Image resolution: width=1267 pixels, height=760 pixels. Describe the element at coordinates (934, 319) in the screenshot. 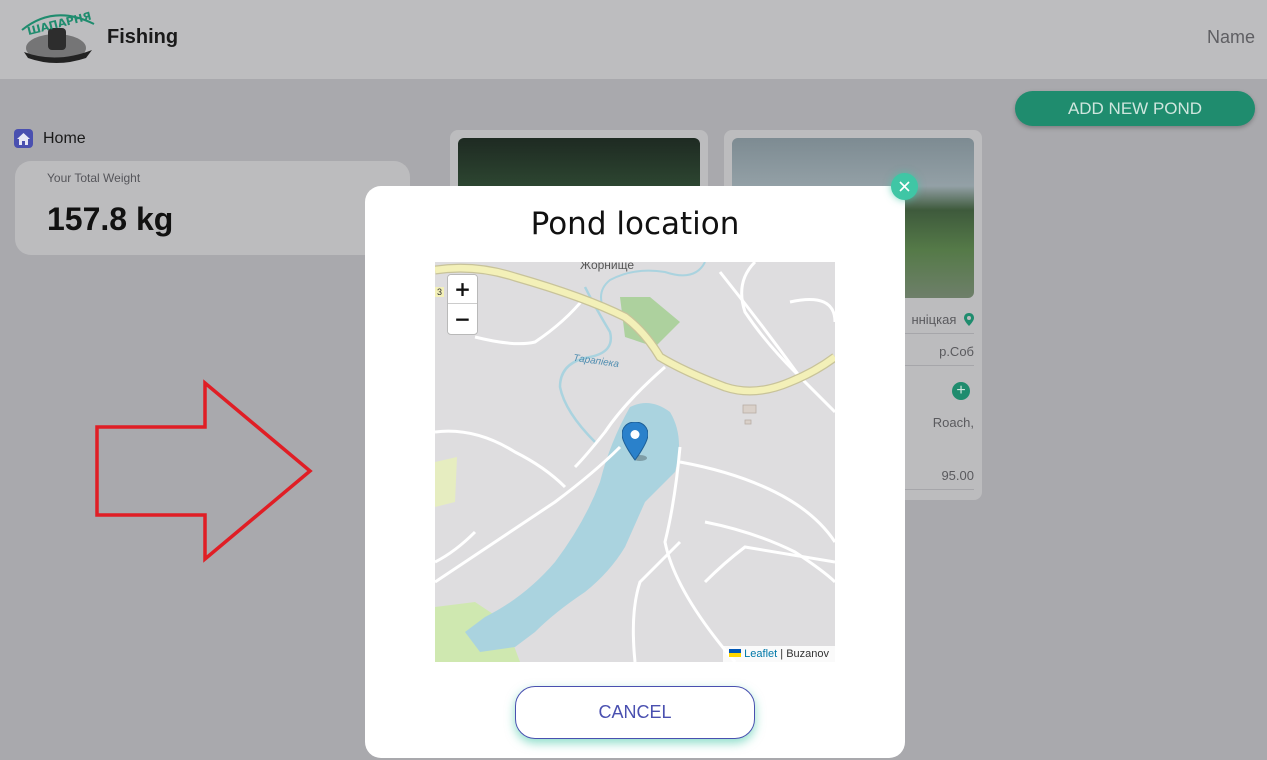

I see `pond-location: нніцкая` at that location.